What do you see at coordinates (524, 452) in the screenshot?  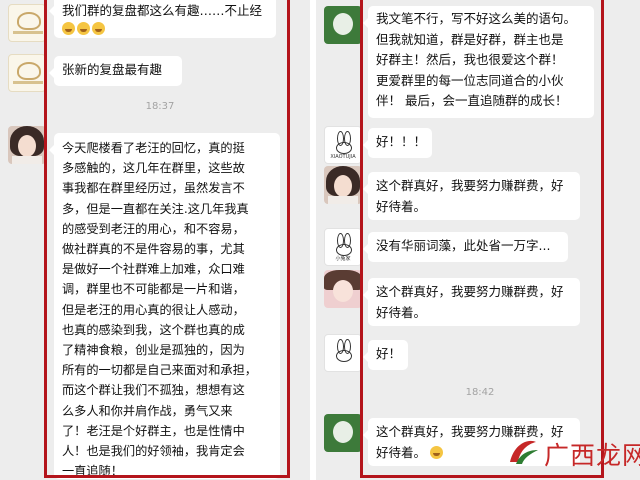 I see `watermark-logo-icon` at bounding box center [524, 452].